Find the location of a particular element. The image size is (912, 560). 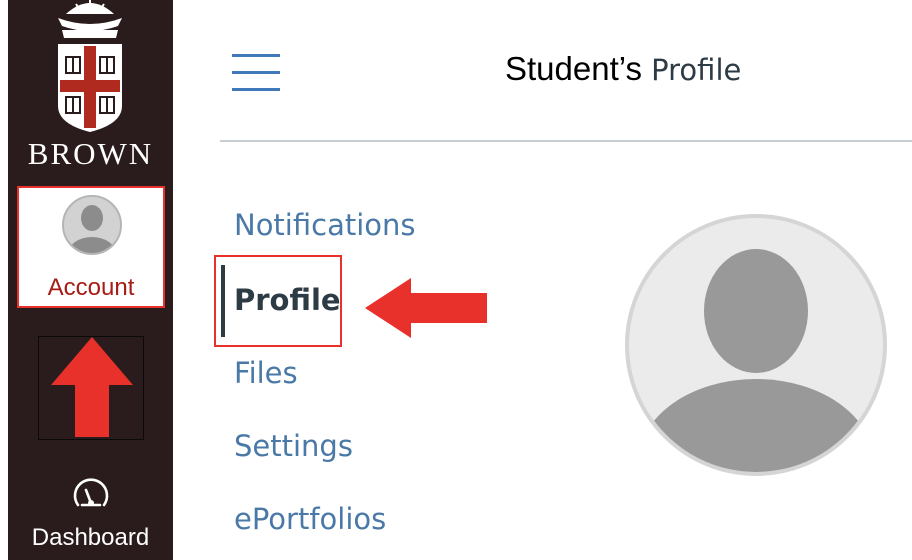

up-arrow-annotation is located at coordinates (92, 387).